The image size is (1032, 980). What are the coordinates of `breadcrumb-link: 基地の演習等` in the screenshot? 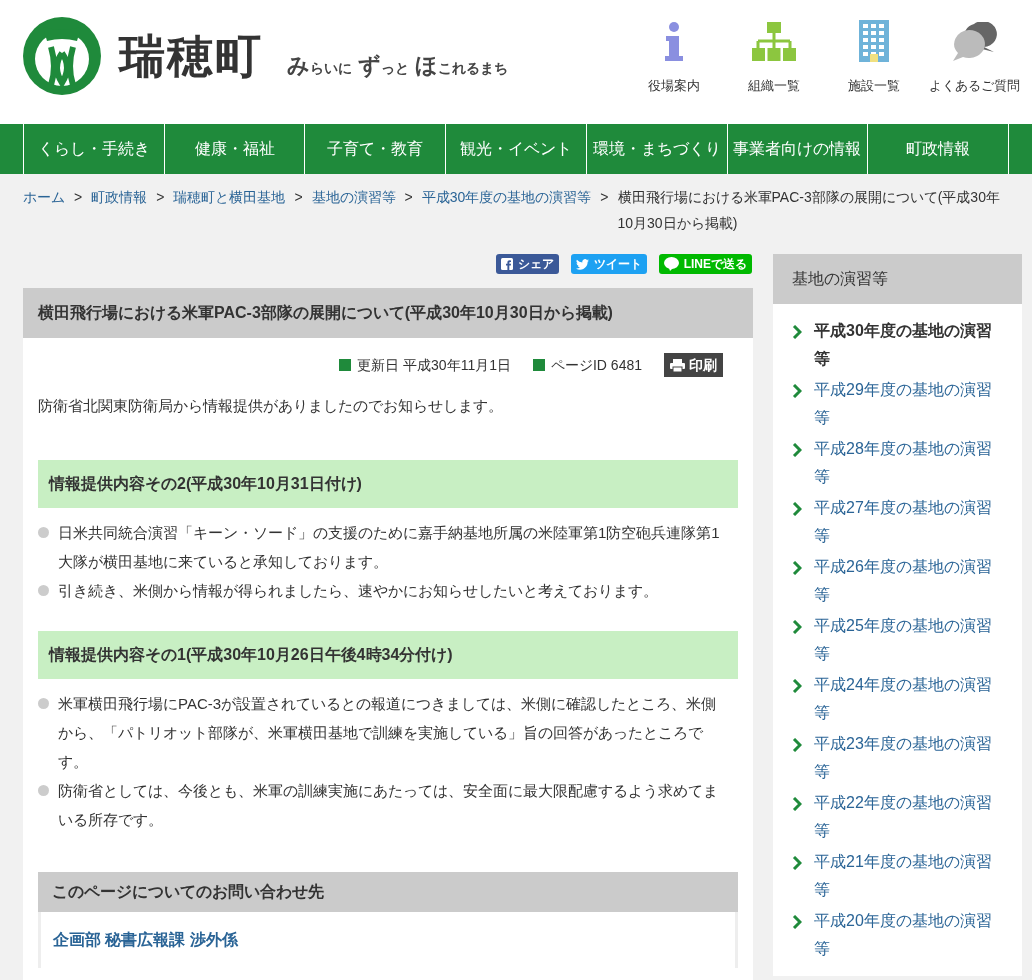 It's located at (353, 197).